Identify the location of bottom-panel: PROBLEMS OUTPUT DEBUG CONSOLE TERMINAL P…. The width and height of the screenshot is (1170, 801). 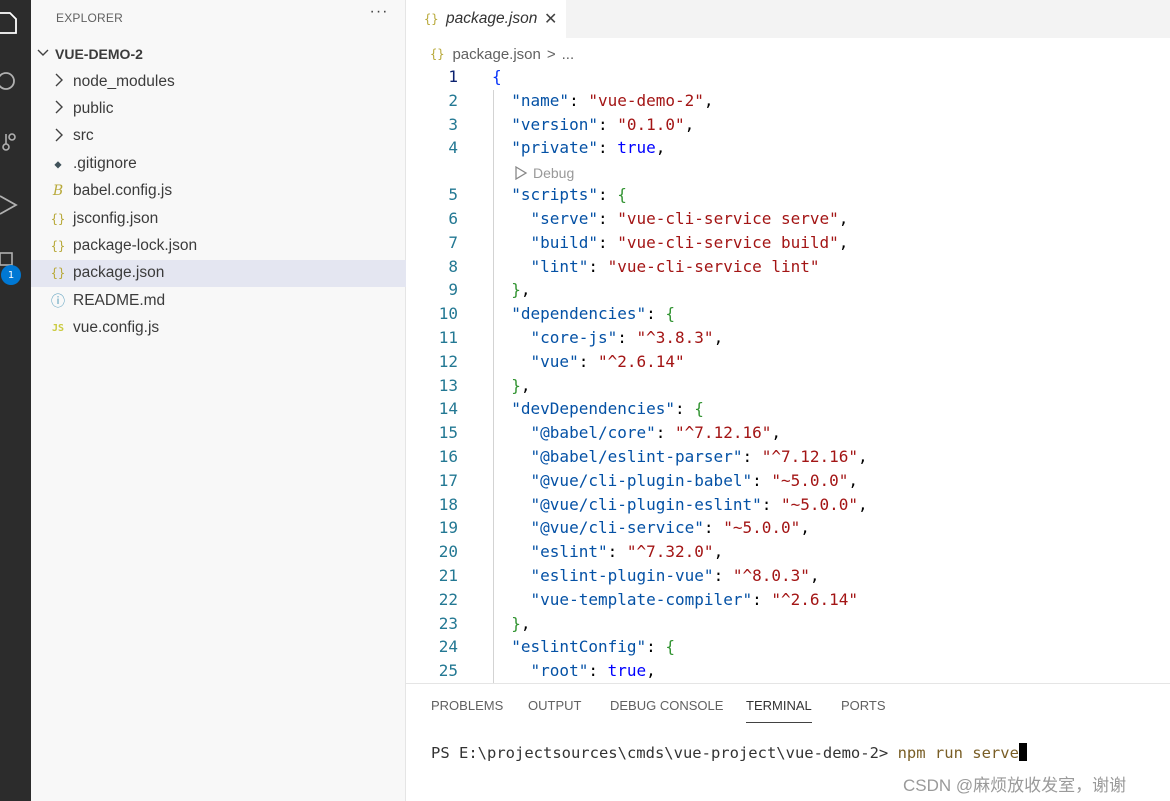
(788, 742).